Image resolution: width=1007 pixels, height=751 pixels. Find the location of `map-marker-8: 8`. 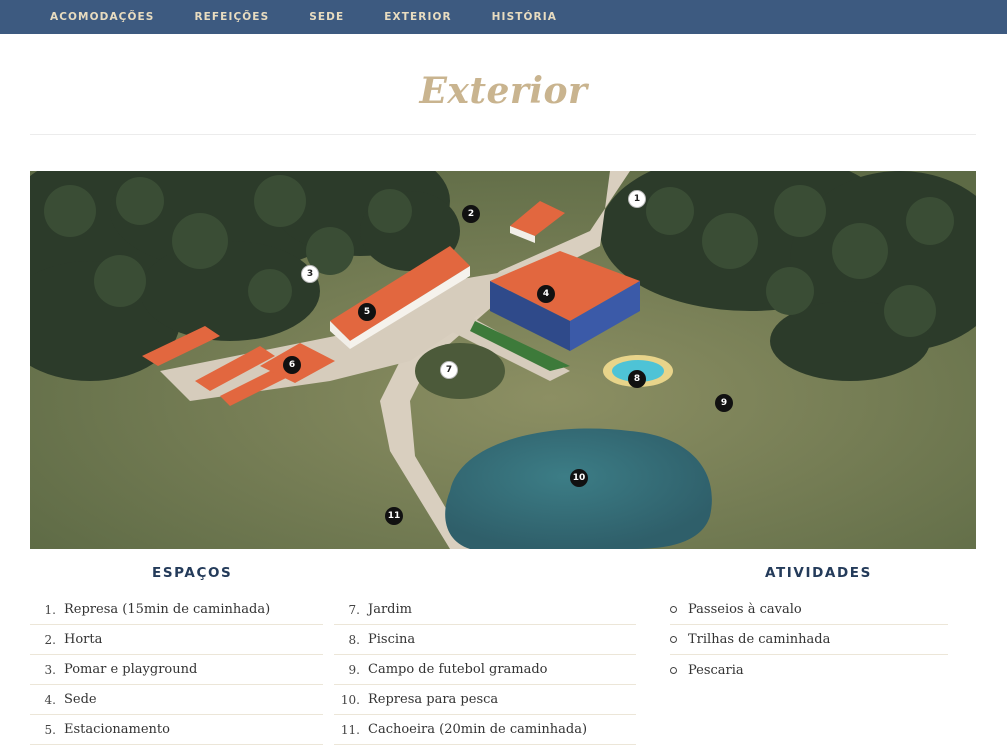

map-marker-8: 8 is located at coordinates (637, 379).